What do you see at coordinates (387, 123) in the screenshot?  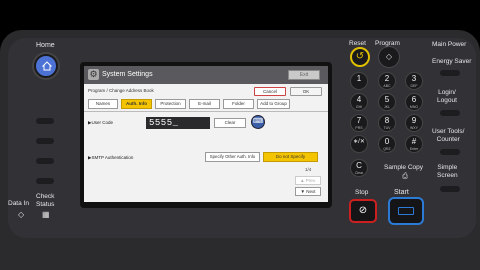 I see `key-8: 8 TUV` at bounding box center [387, 123].